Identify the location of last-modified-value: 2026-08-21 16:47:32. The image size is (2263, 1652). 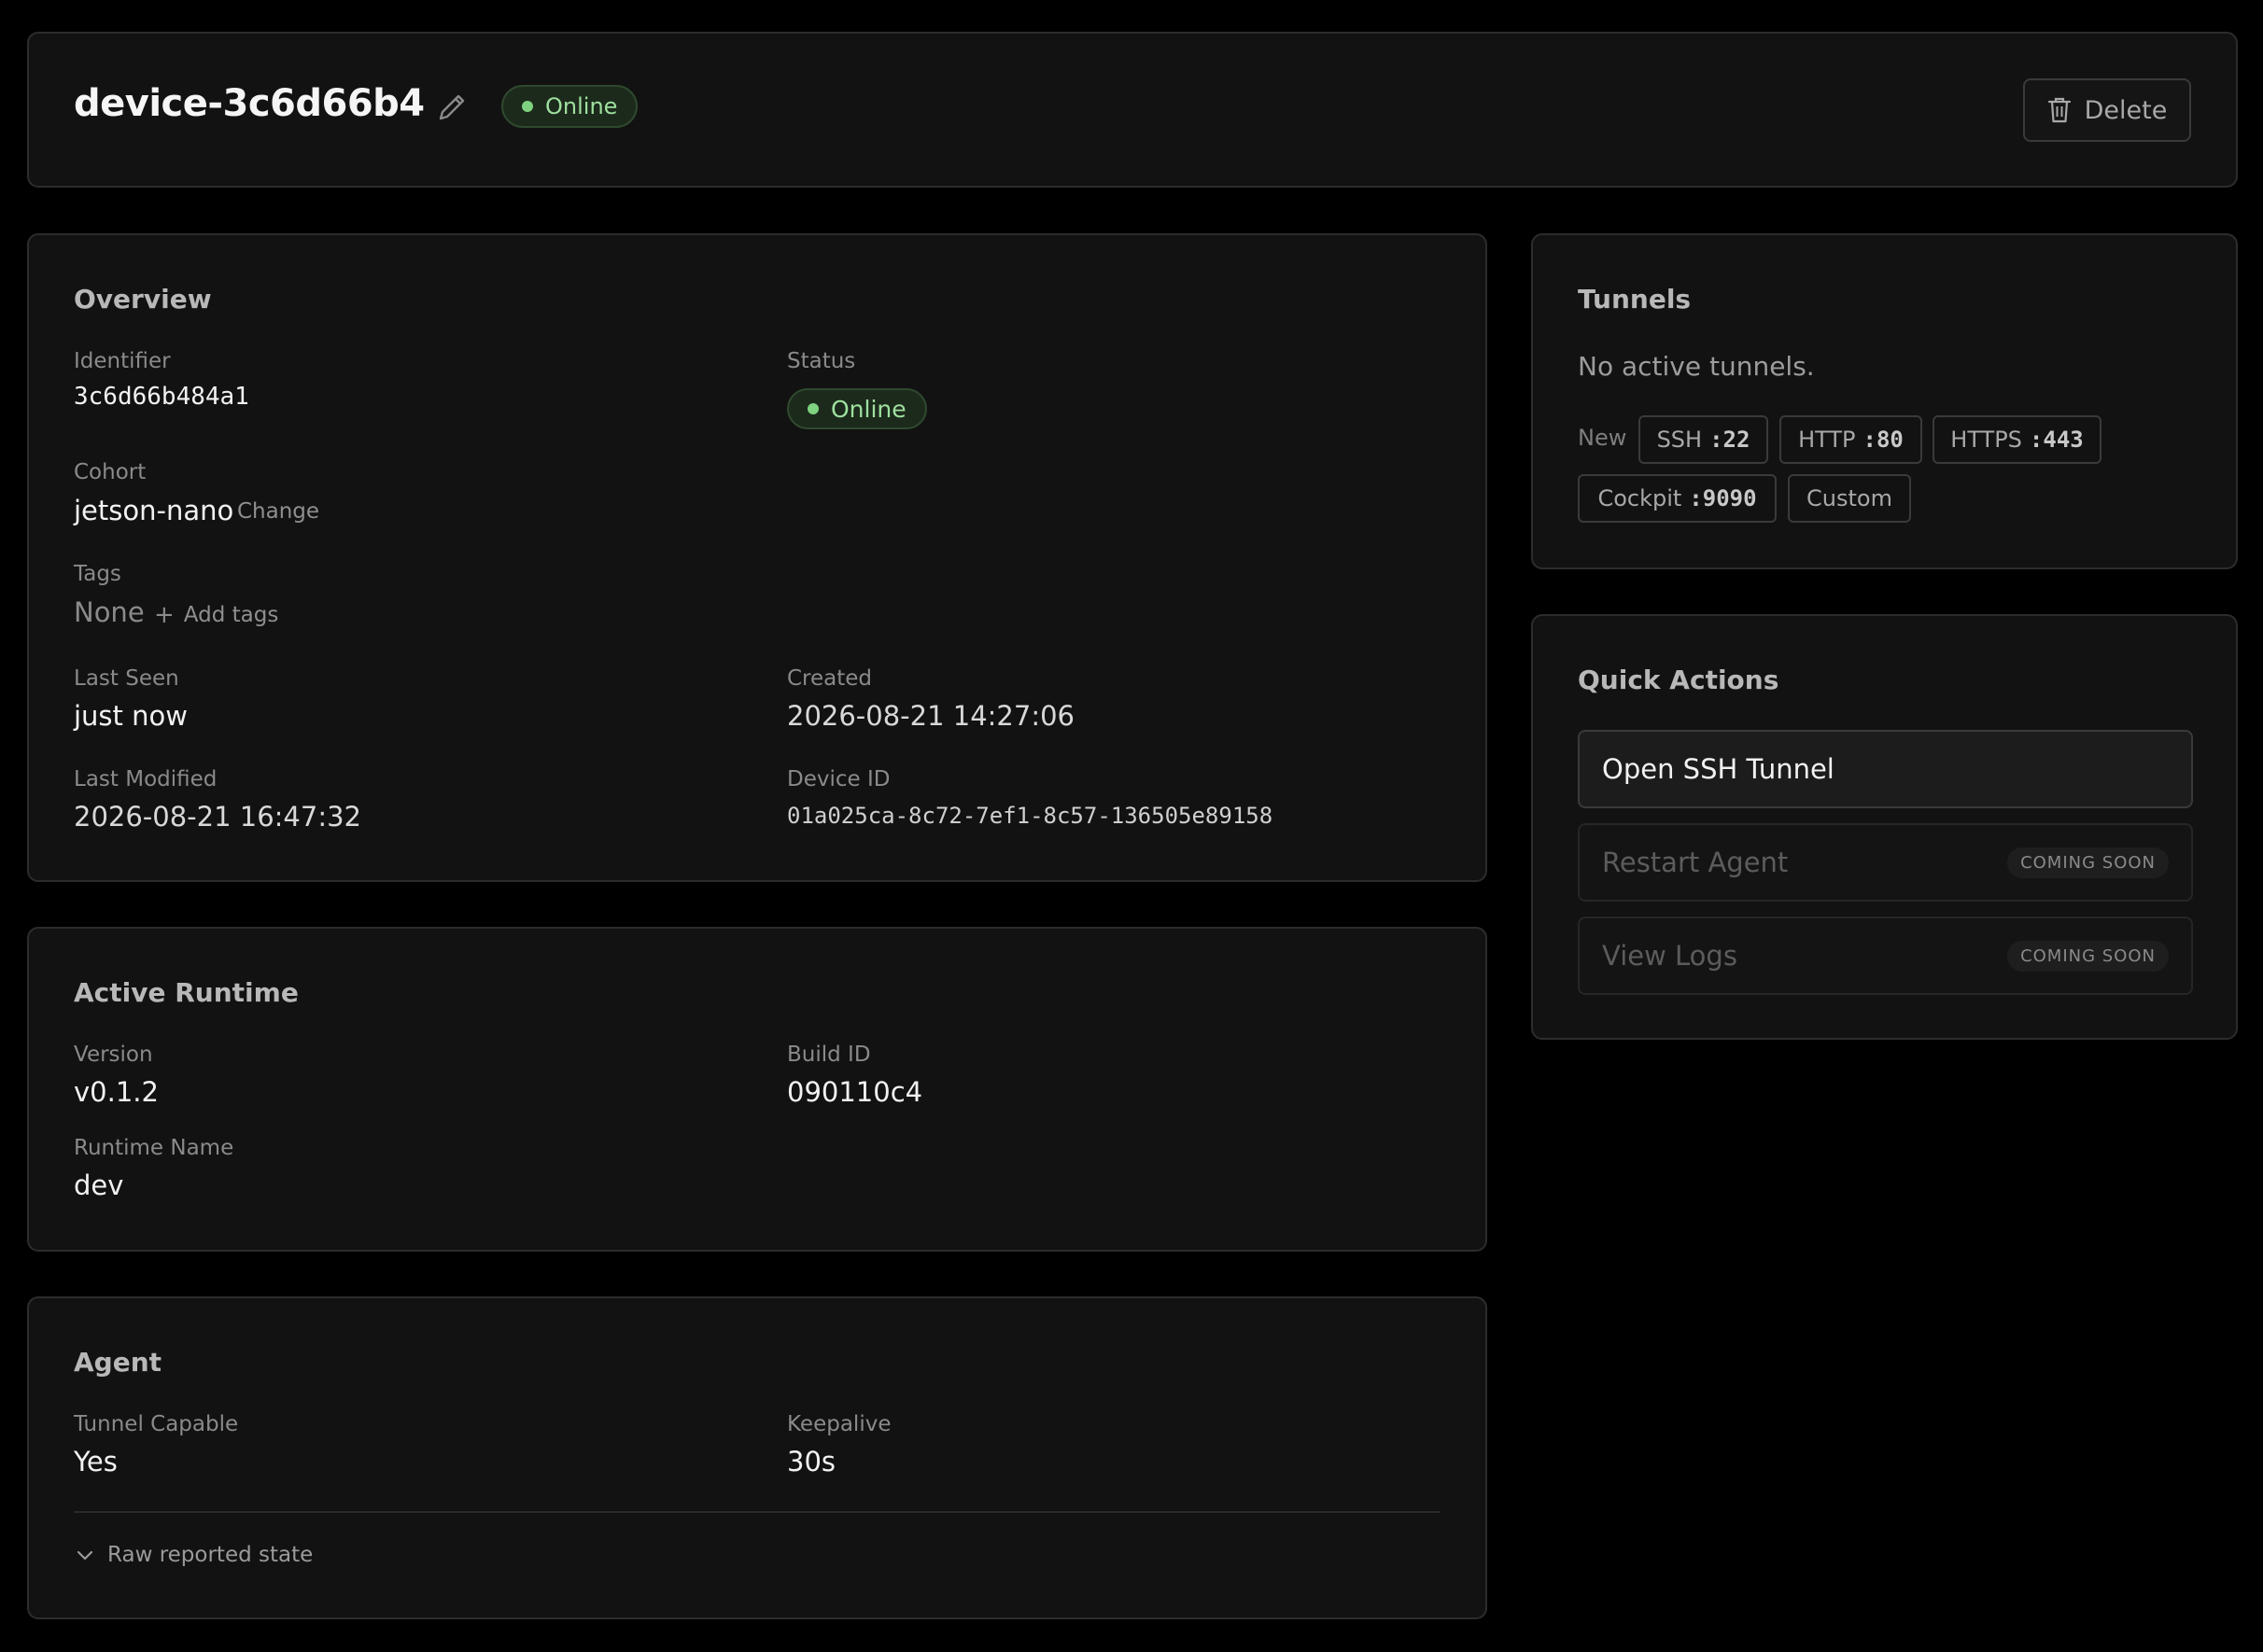
(217, 817).